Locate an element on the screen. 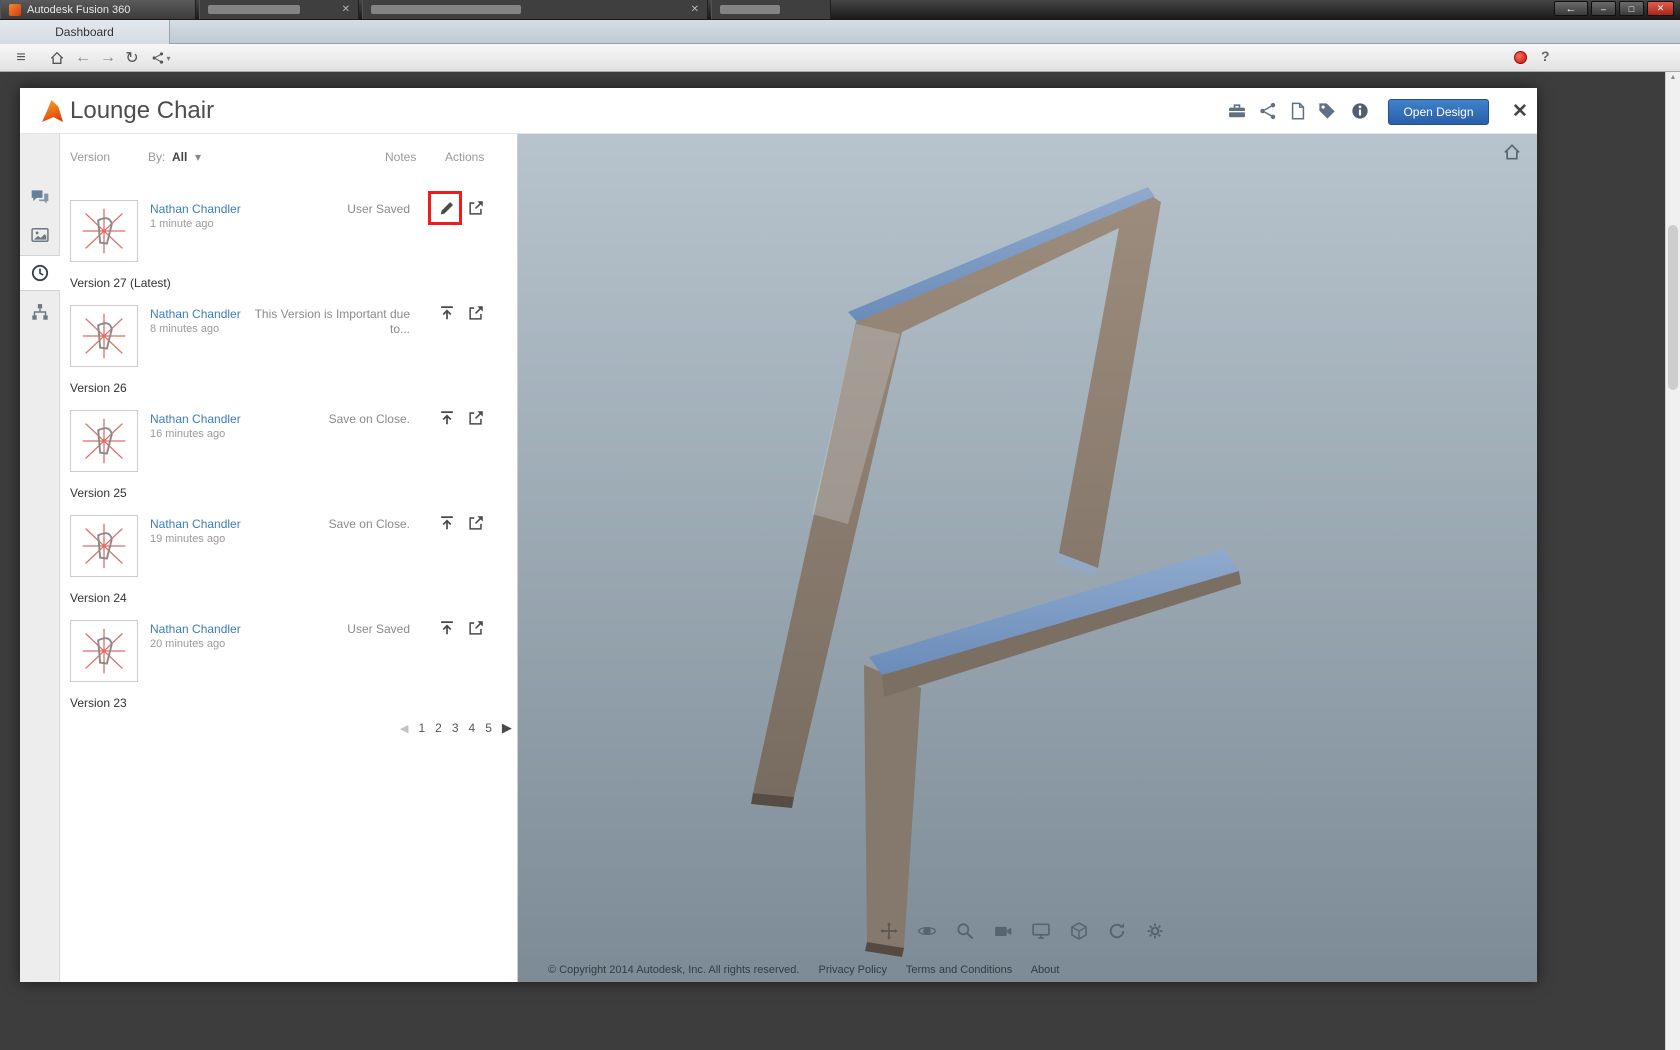 This screenshot has width=1680, height=1050. sidebar-item-comments is located at coordinates (40, 197).